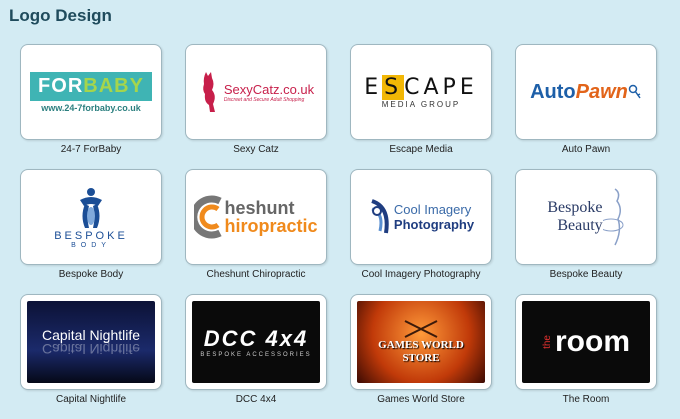 This screenshot has width=680, height=419. What do you see at coordinates (208, 217) in the screenshot?
I see `c-emblem-icon` at bounding box center [208, 217].